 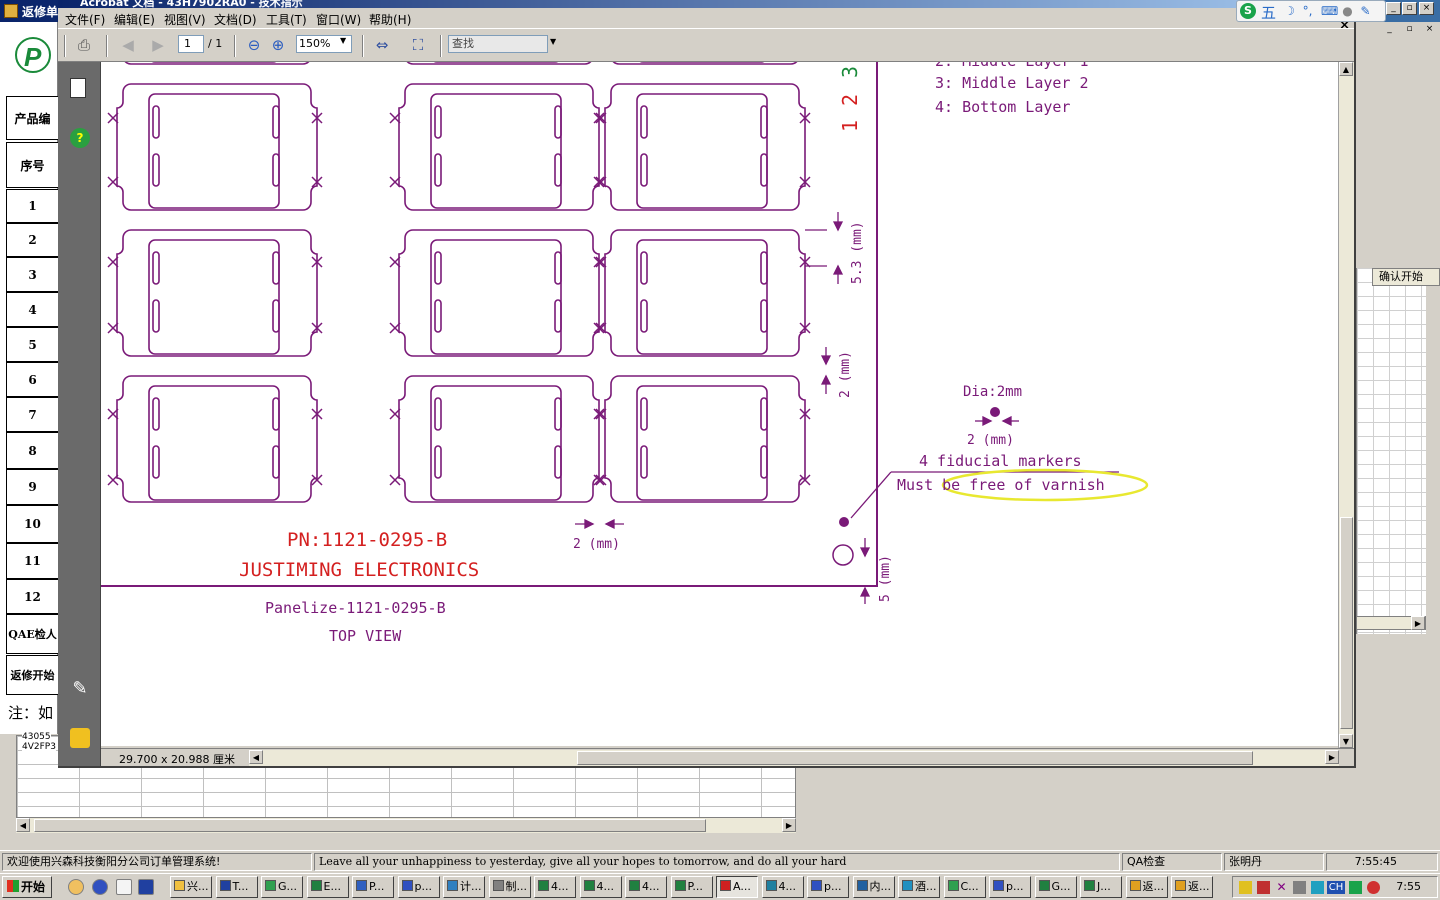 I want to click on vertical-scroll-thumb, so click(x=1346, y=623).